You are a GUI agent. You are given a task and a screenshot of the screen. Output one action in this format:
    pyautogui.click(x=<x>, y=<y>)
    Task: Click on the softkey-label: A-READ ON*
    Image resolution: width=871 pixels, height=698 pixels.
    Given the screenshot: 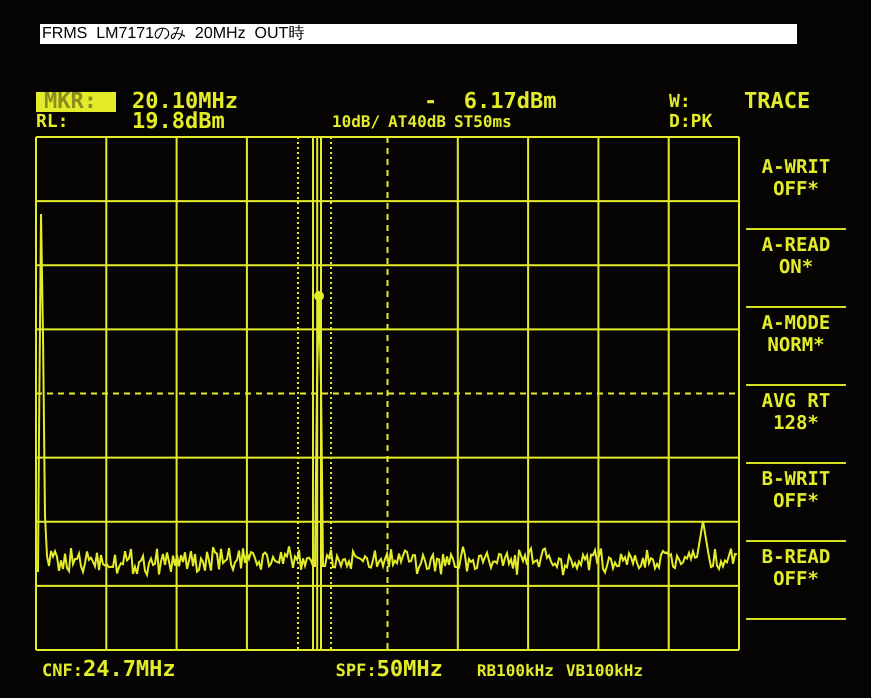 What is the action you would take?
    pyautogui.click(x=796, y=269)
    